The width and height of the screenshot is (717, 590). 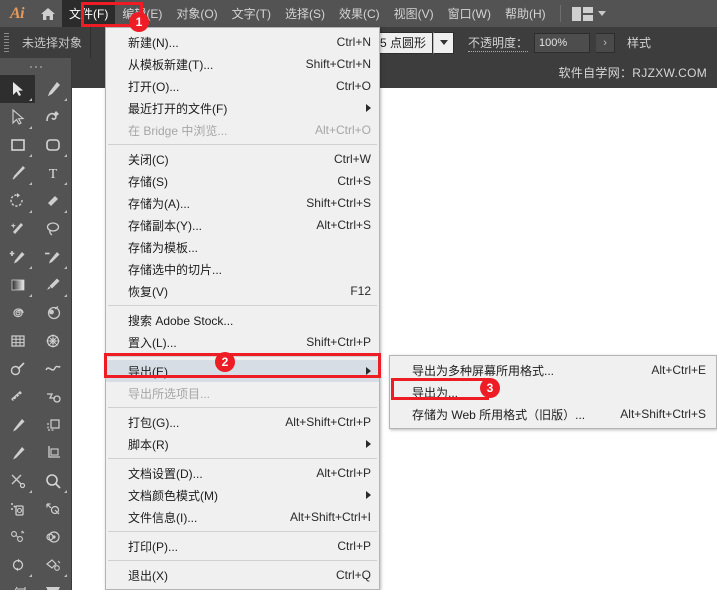 What do you see at coordinates (343, 225) in the screenshot?
I see `menu-item-shortcut: Alt+Ctrl+S` at bounding box center [343, 225].